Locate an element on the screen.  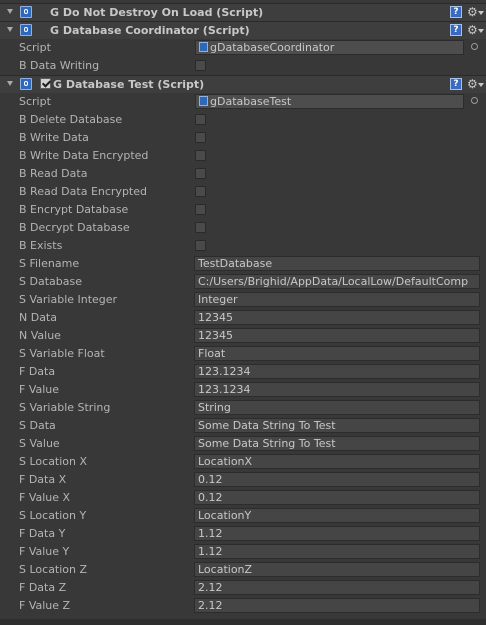
property-label: B Delete Database is located at coordinates (71, 119).